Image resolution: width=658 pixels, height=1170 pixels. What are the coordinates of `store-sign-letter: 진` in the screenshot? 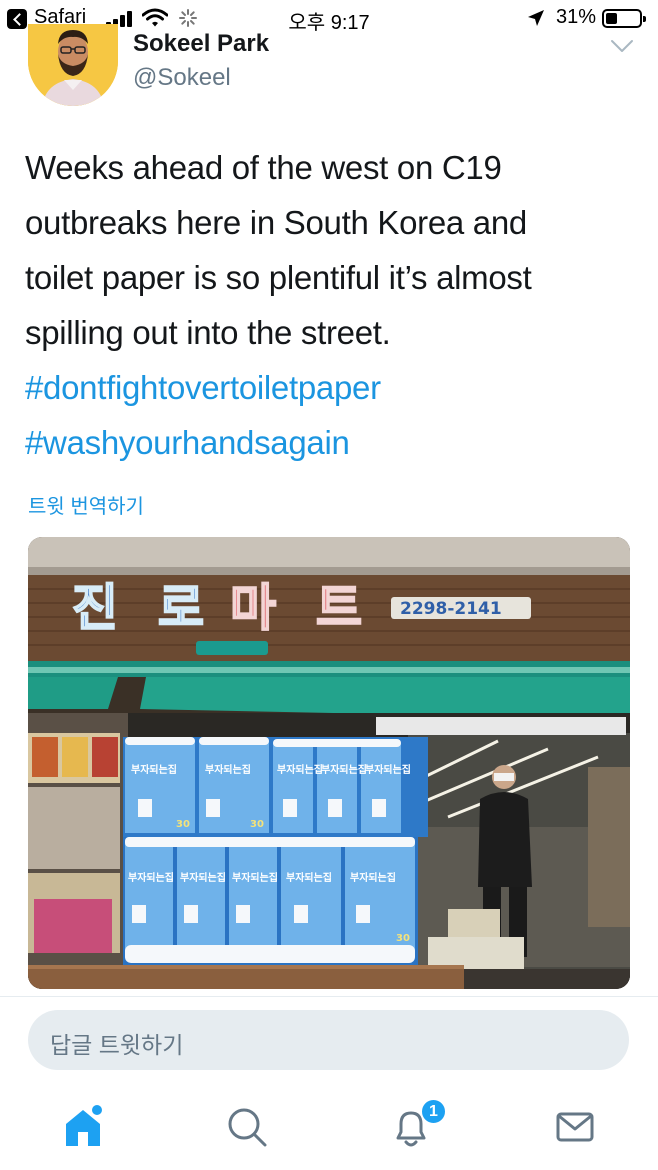 It's located at (95, 608).